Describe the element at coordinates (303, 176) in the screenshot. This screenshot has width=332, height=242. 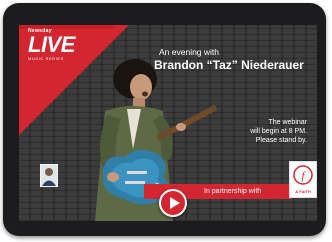
I see `svg-text: f` at that location.